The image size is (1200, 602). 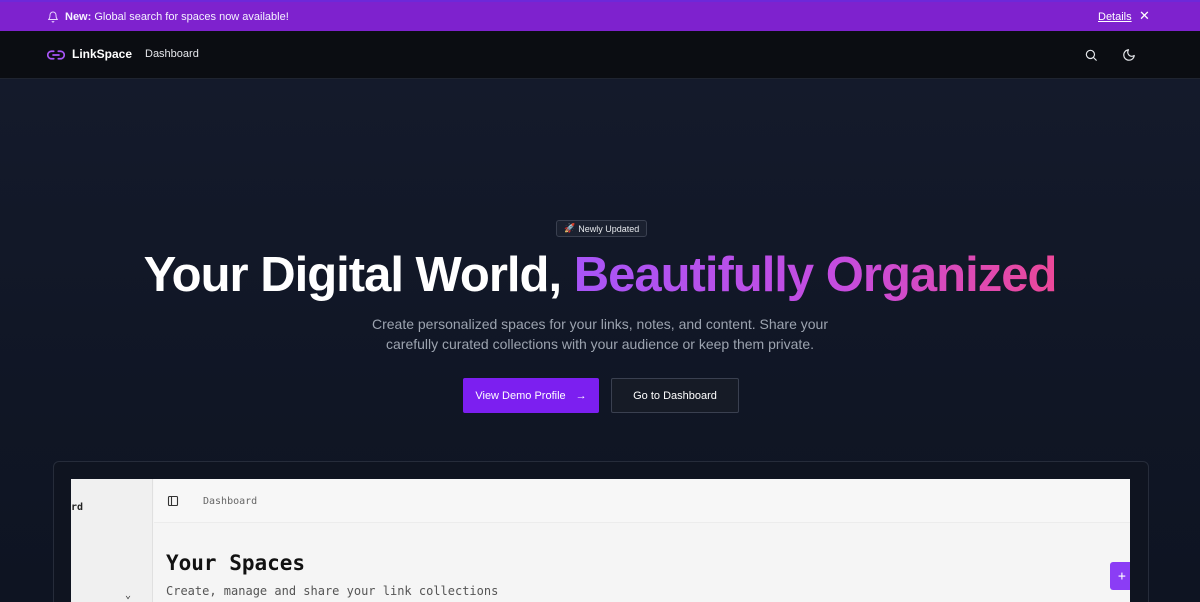 What do you see at coordinates (236, 563) in the screenshot?
I see `preview-page-title: Your Spaces` at bounding box center [236, 563].